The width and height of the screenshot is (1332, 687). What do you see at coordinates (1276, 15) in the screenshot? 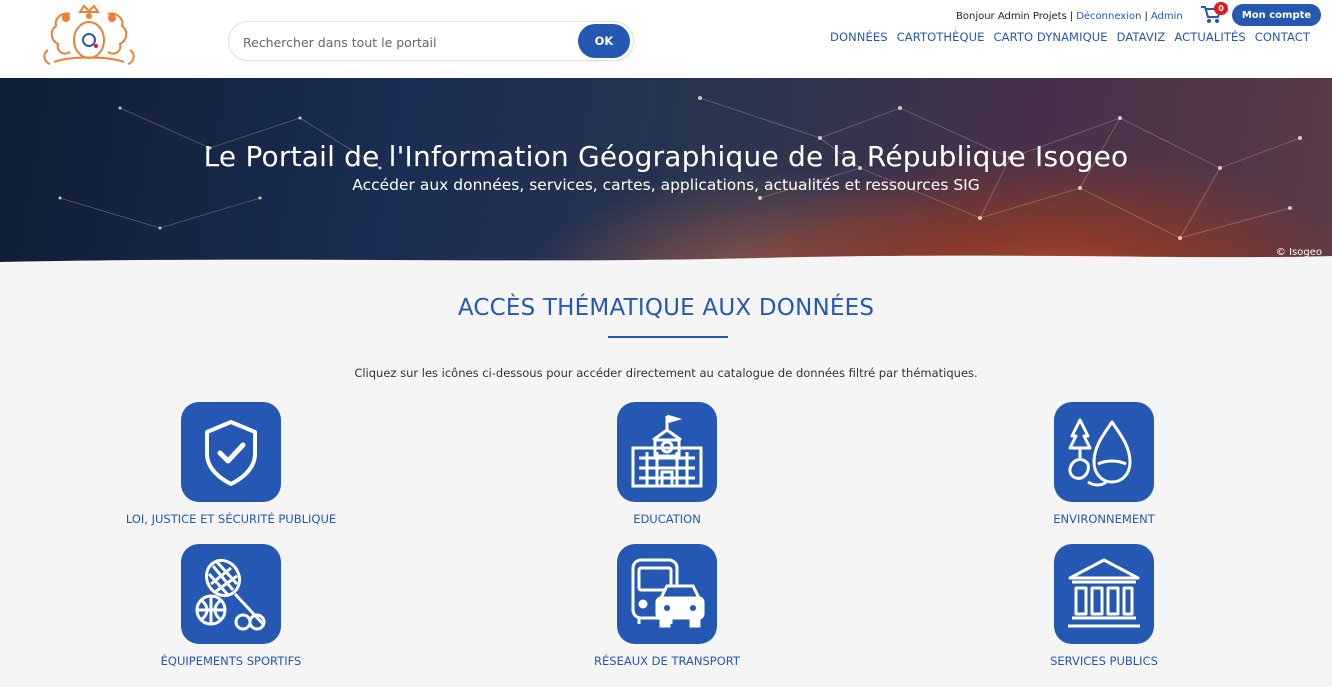
I see `my-account-button: Mon compte` at bounding box center [1276, 15].